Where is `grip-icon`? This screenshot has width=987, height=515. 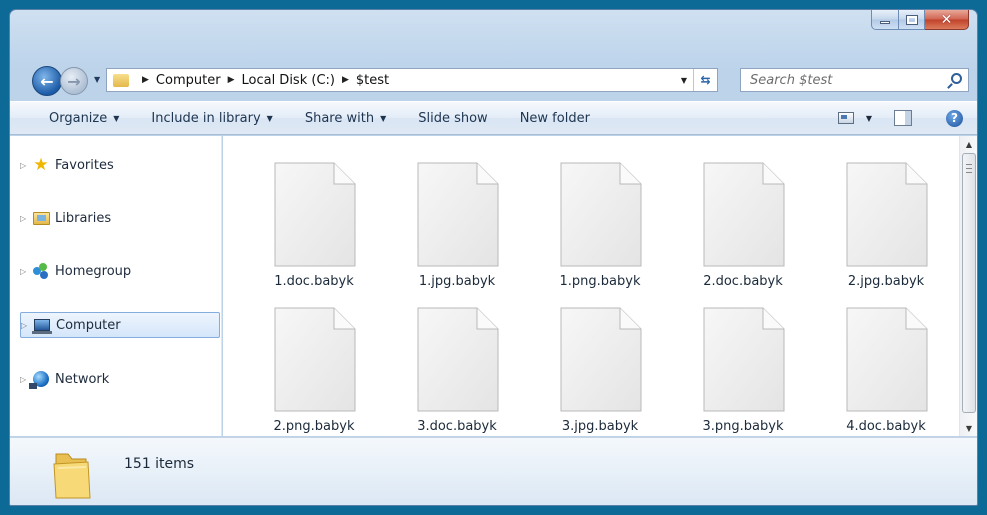 grip-icon is located at coordinates (969, 168).